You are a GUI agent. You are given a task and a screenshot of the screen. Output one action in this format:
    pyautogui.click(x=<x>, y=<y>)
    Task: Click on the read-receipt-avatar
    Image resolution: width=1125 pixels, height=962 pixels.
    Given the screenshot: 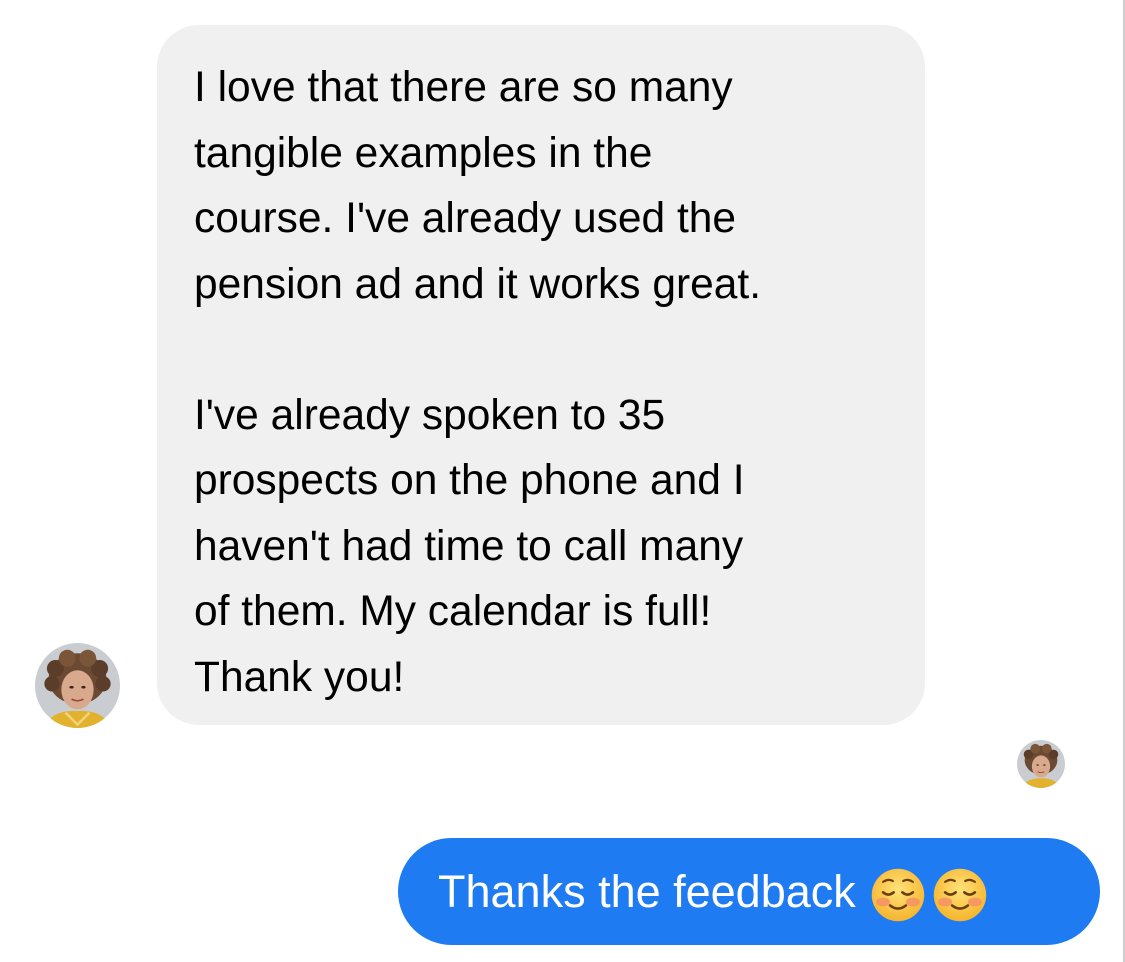 What is the action you would take?
    pyautogui.click(x=1041, y=764)
    